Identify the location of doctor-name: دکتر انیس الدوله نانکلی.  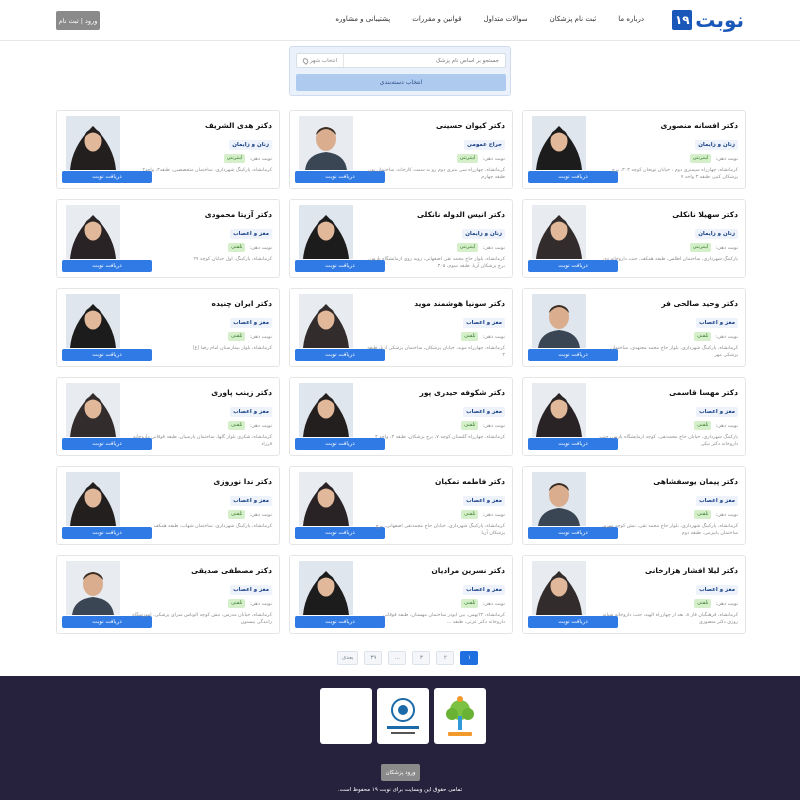
(435, 214).